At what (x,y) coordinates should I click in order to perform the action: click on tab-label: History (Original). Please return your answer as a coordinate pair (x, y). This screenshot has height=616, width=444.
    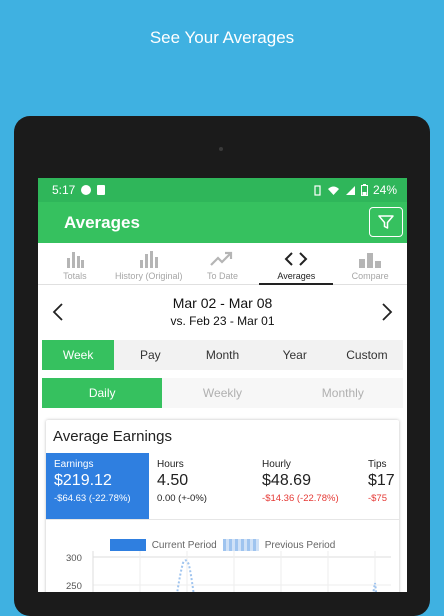
    Looking at the image, I should click on (148, 276).